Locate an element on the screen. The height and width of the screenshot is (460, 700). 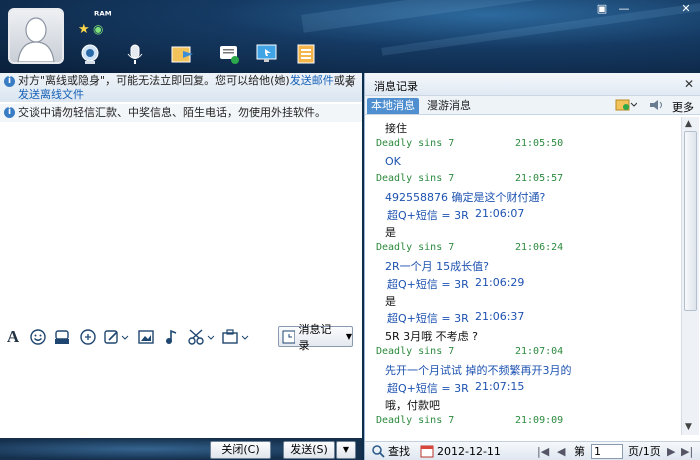
contact-nickname: ᴿᴬᴹ is located at coordinates (103, 15).